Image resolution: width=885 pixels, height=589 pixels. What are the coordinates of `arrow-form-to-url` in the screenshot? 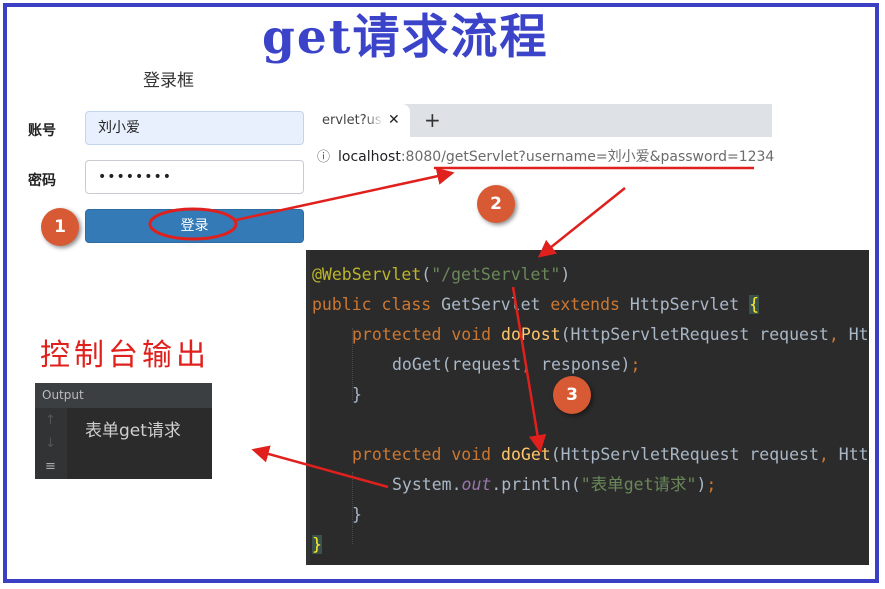 It's located at (345, 194).